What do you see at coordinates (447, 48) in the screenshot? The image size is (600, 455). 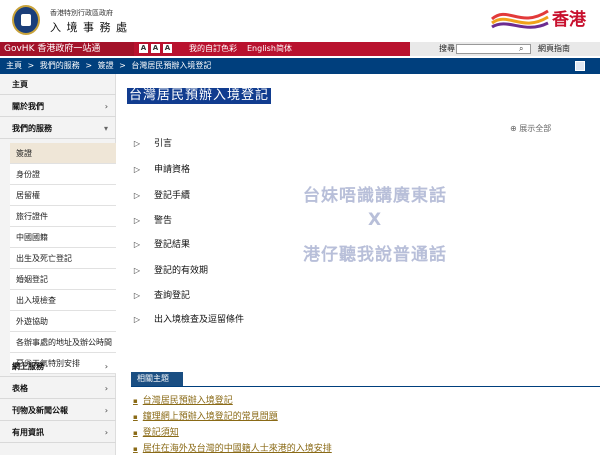 I see `search-label: 搜尋` at bounding box center [447, 48].